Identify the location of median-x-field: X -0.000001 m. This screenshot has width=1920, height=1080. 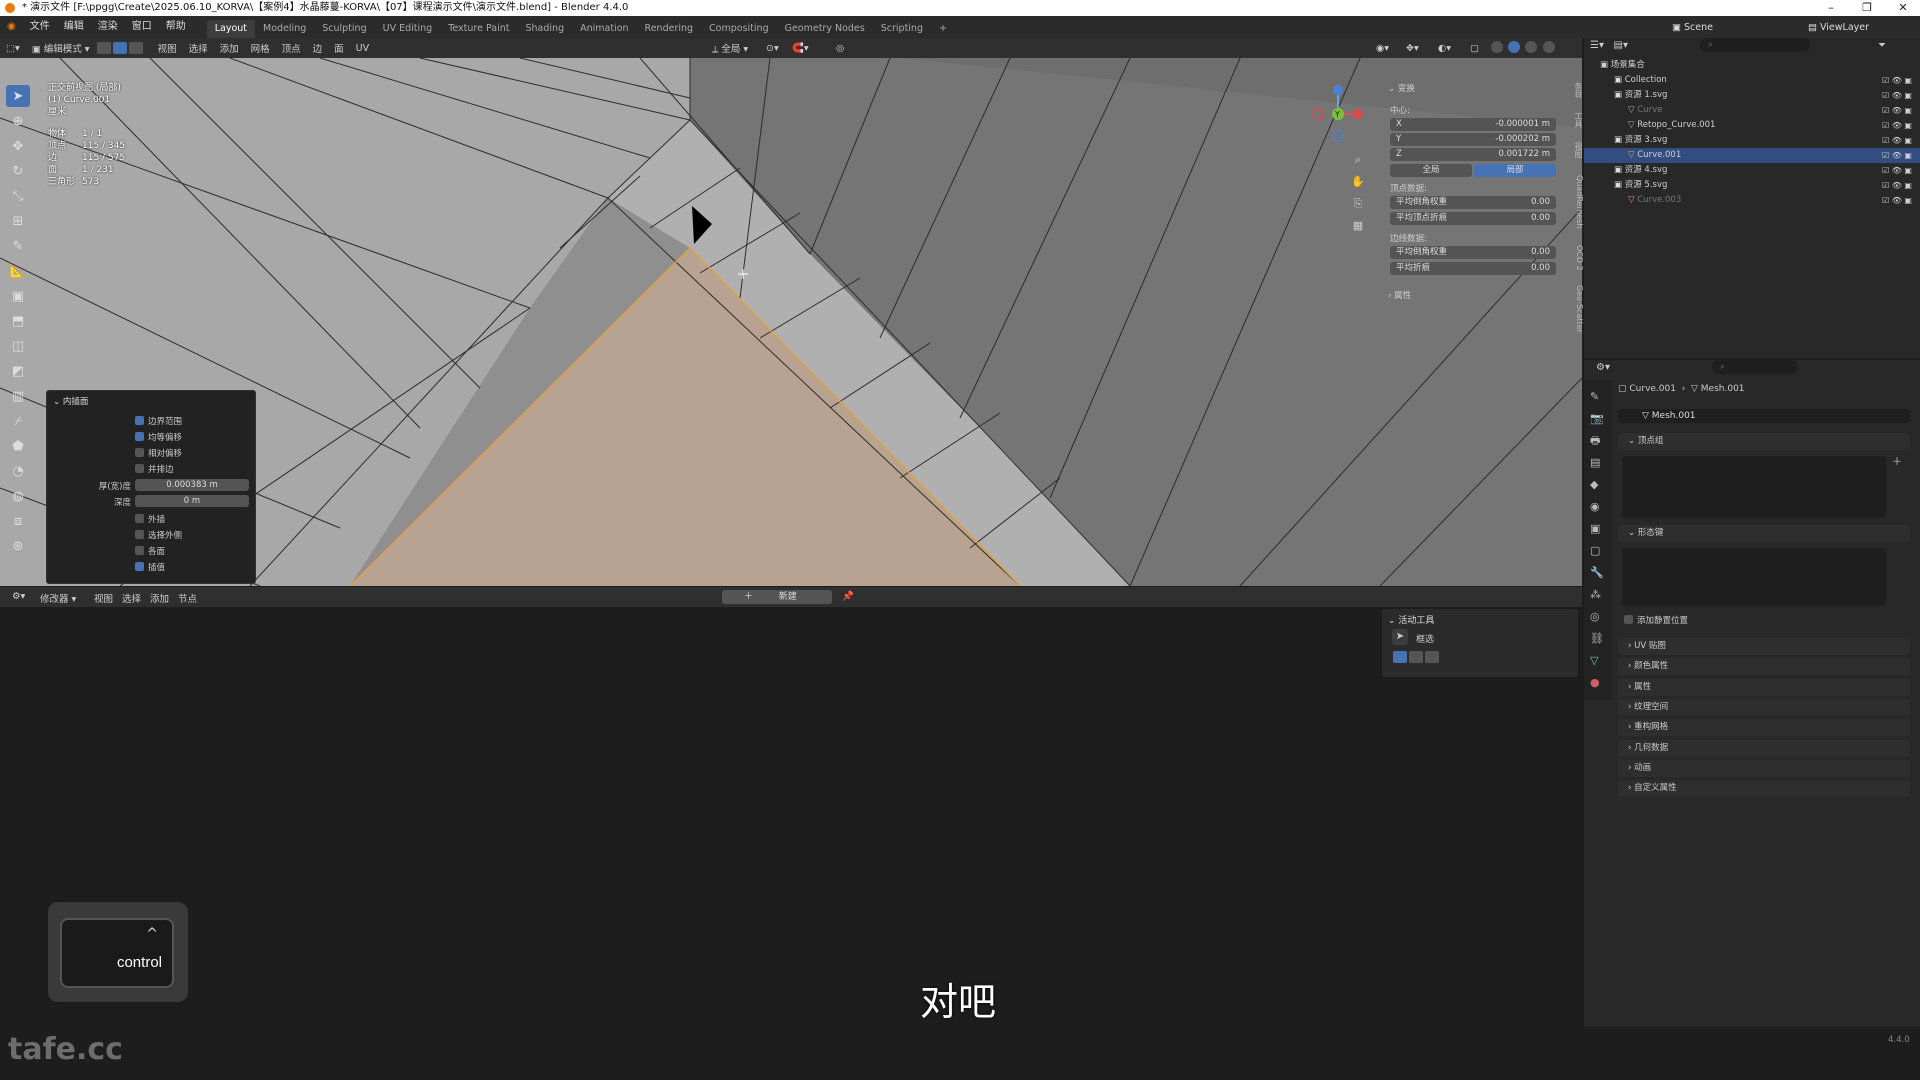
(1473, 124).